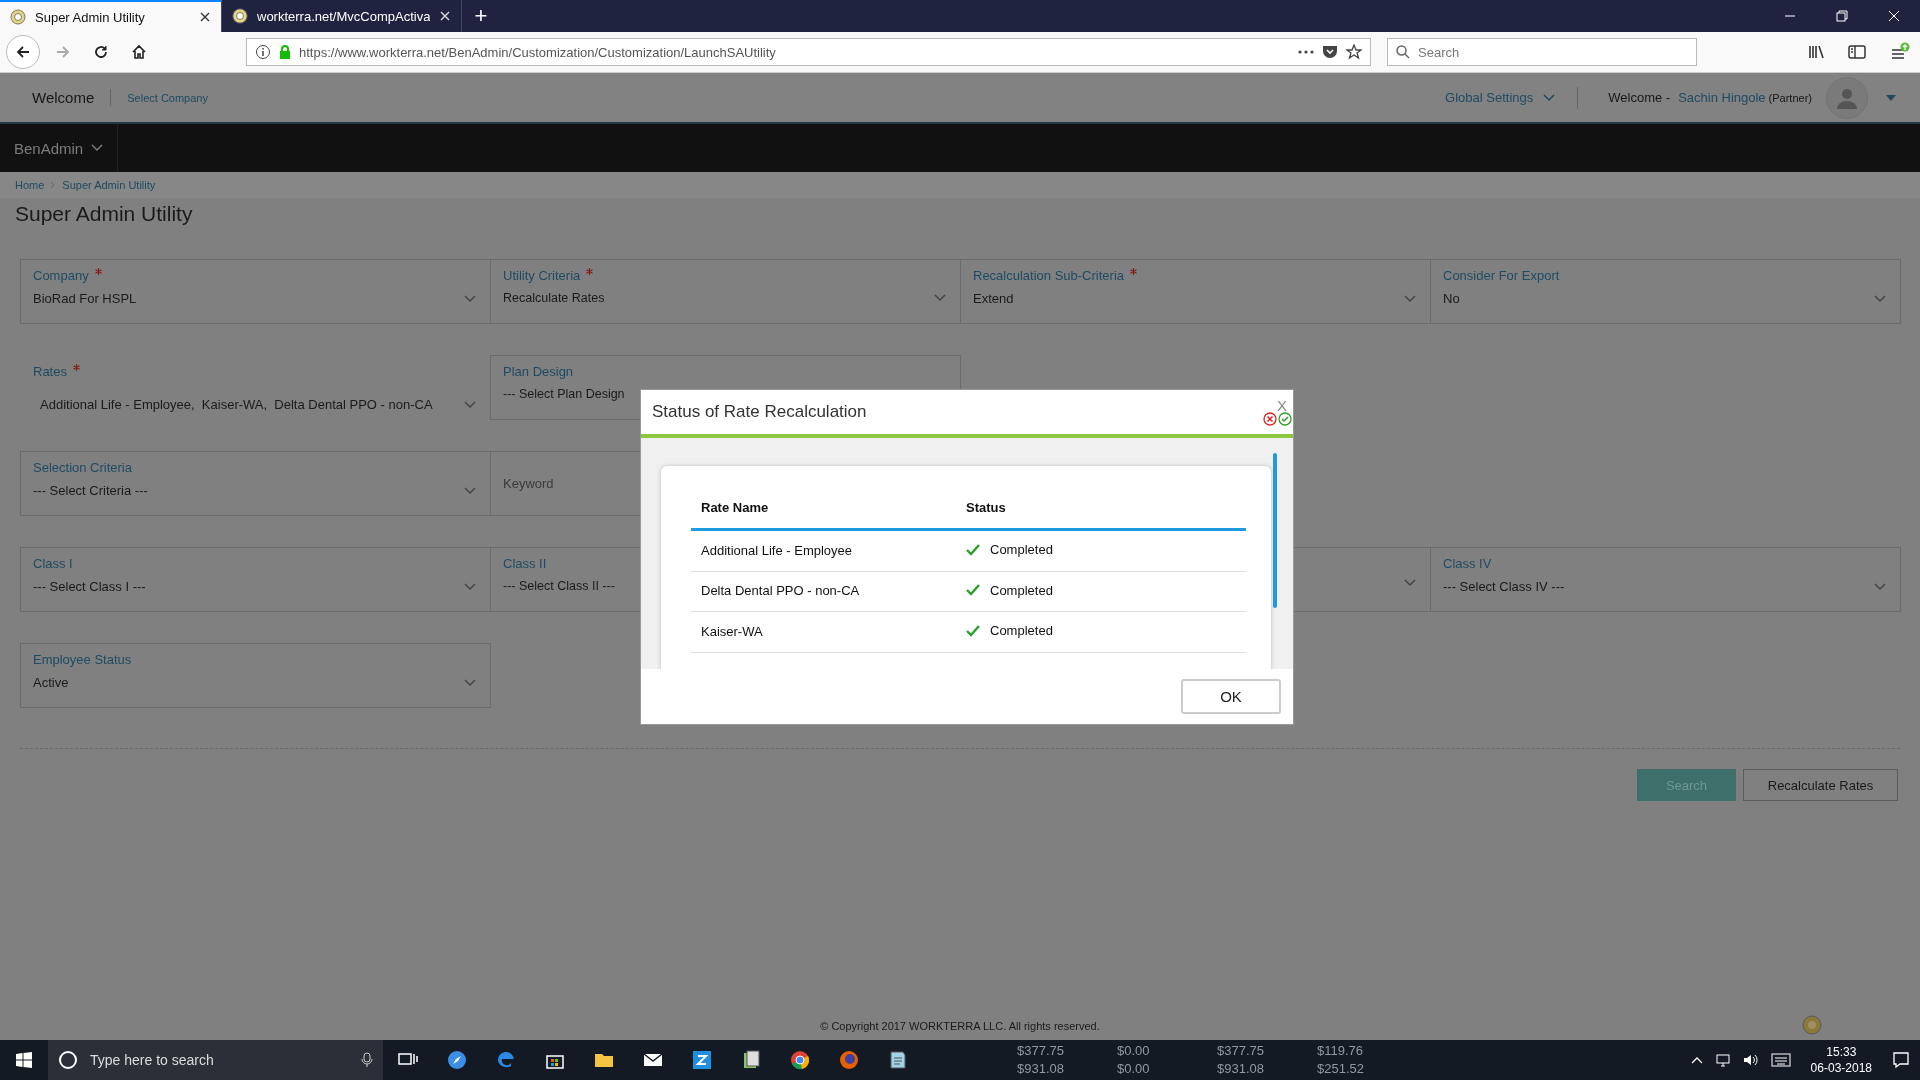 This screenshot has width=1920, height=1080. Describe the element at coordinates (101, 52) in the screenshot. I see `reload-icon` at that location.